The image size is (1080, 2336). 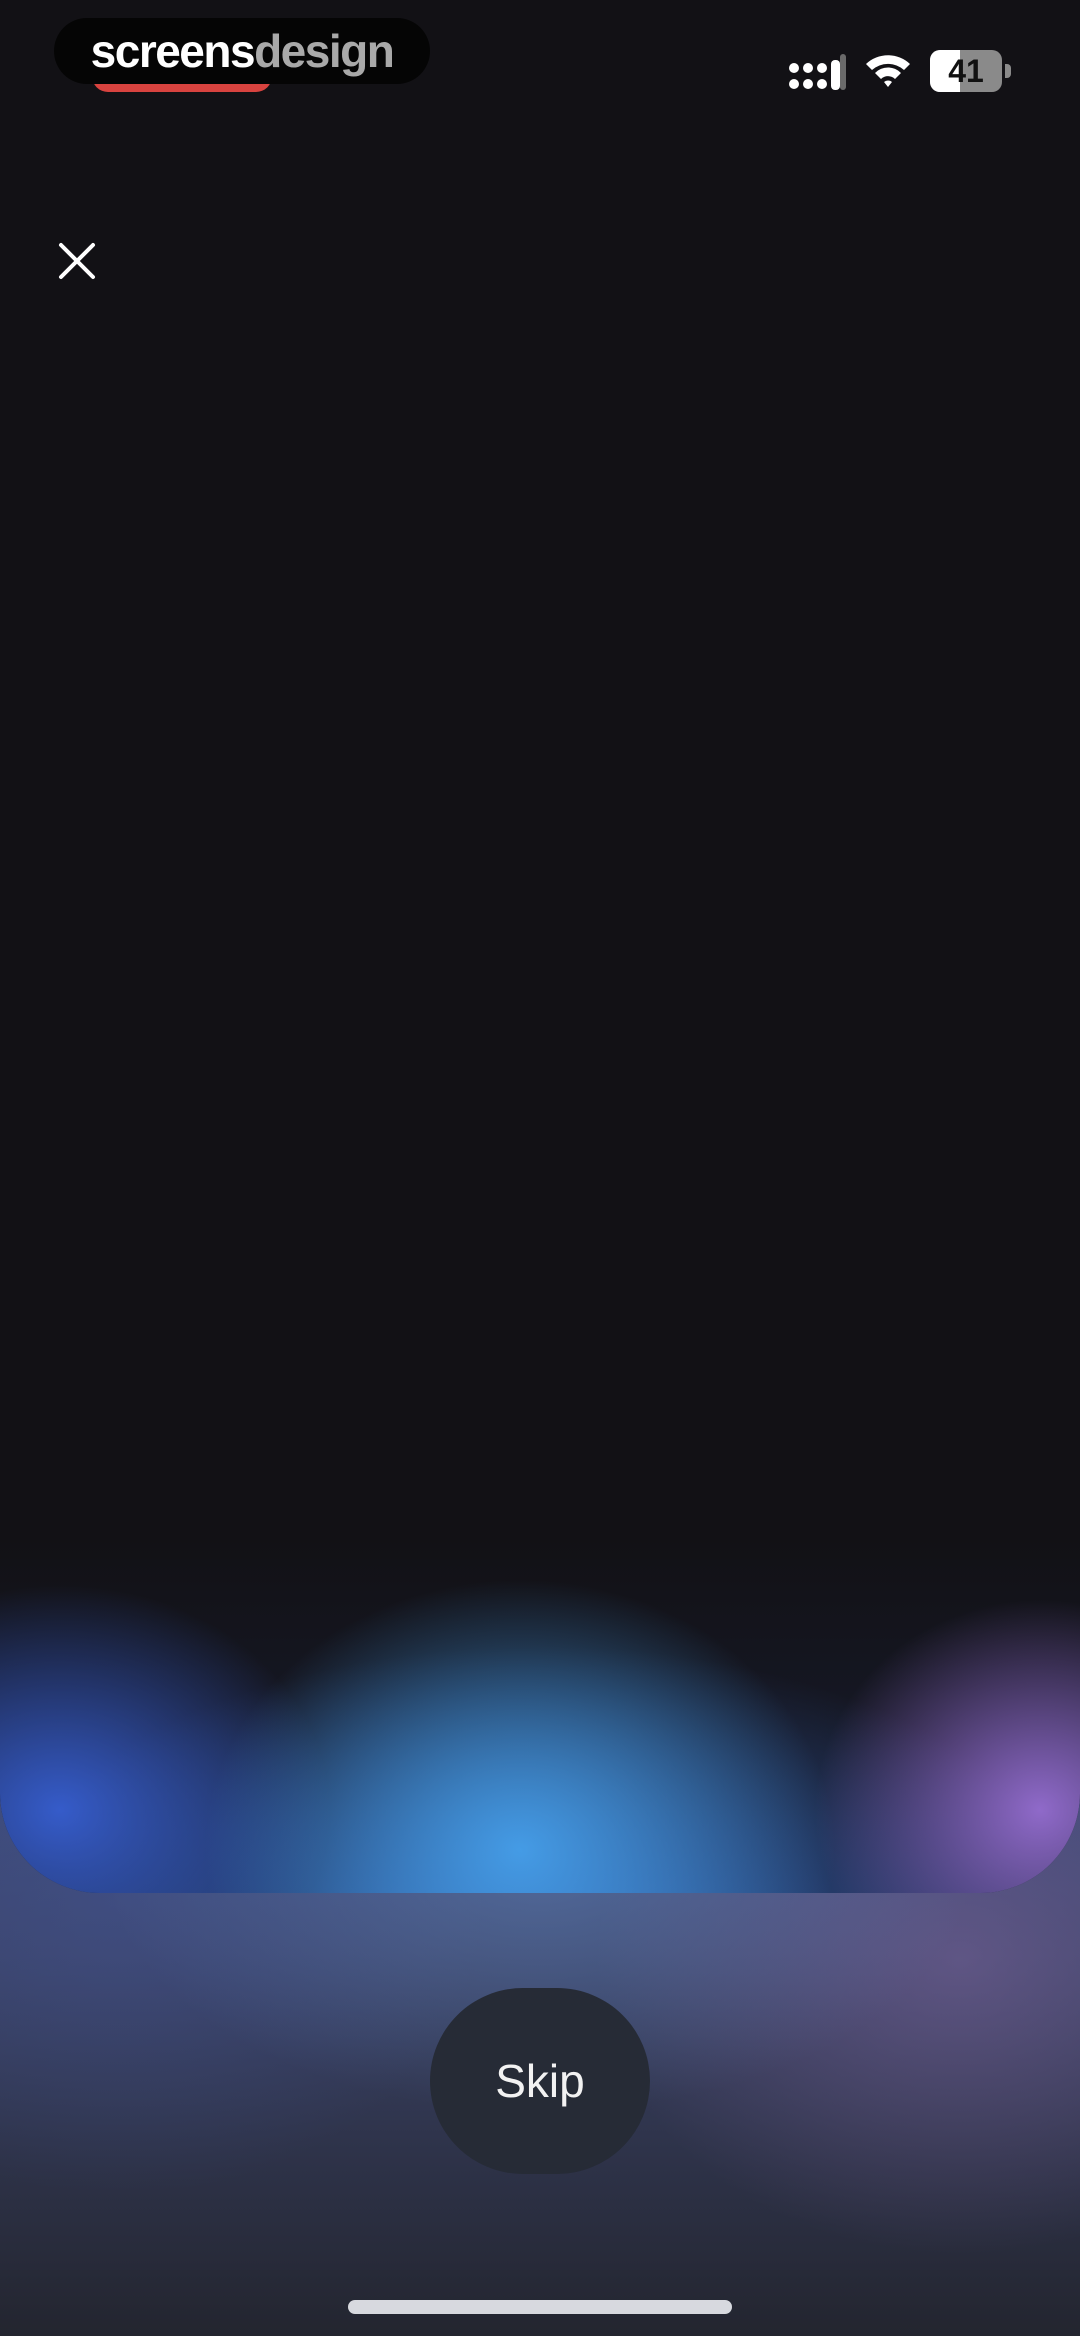 I want to click on close-icon, so click(x=77, y=261).